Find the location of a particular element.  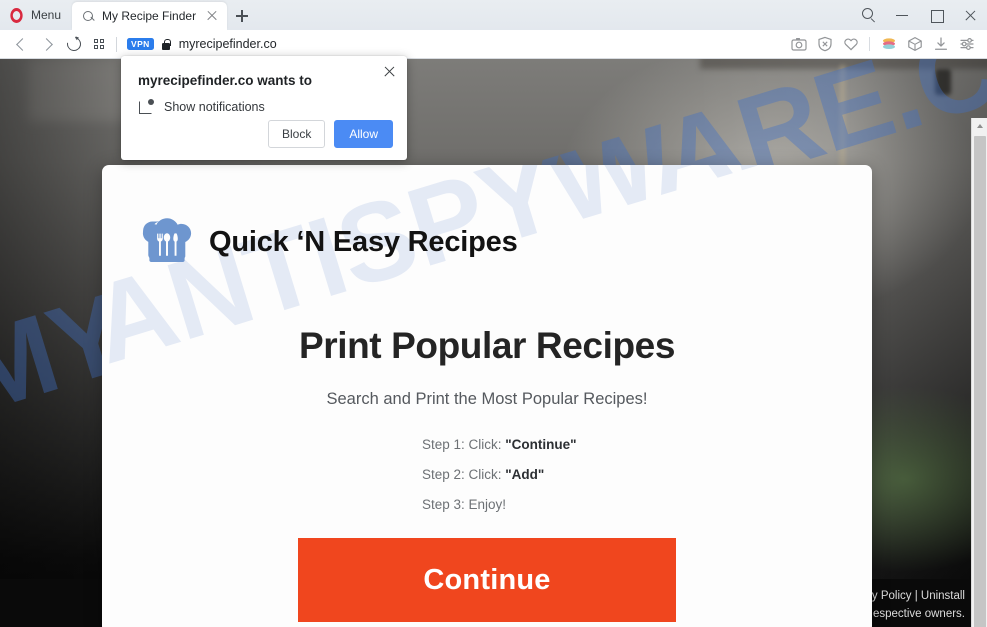

step-prefix: Step 3: Enjoy! is located at coordinates (464, 504).